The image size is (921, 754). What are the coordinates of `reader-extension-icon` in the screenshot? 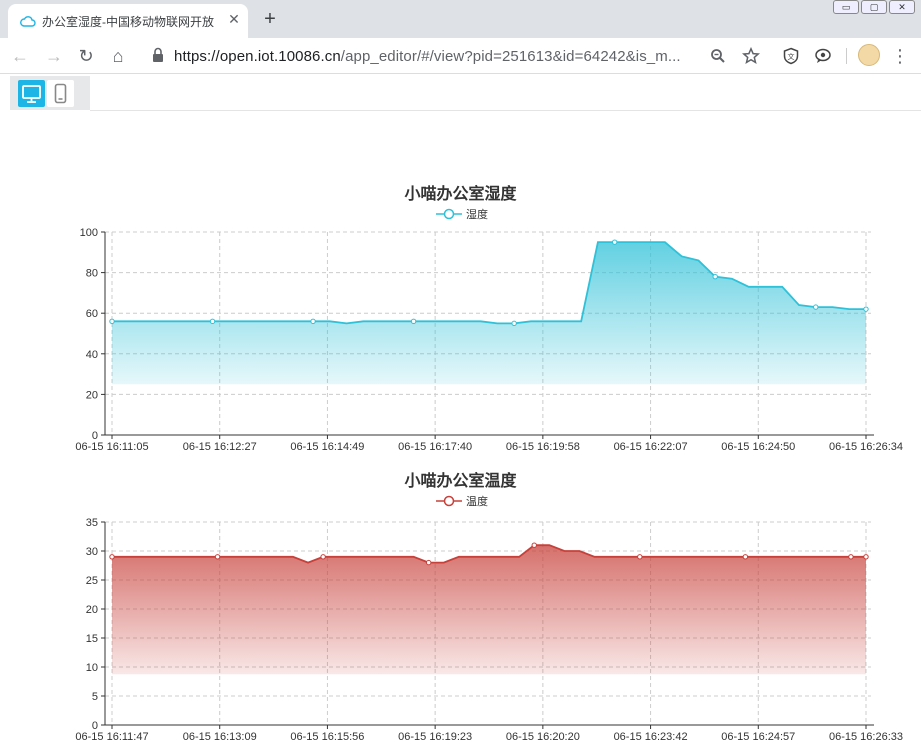 It's located at (823, 56).